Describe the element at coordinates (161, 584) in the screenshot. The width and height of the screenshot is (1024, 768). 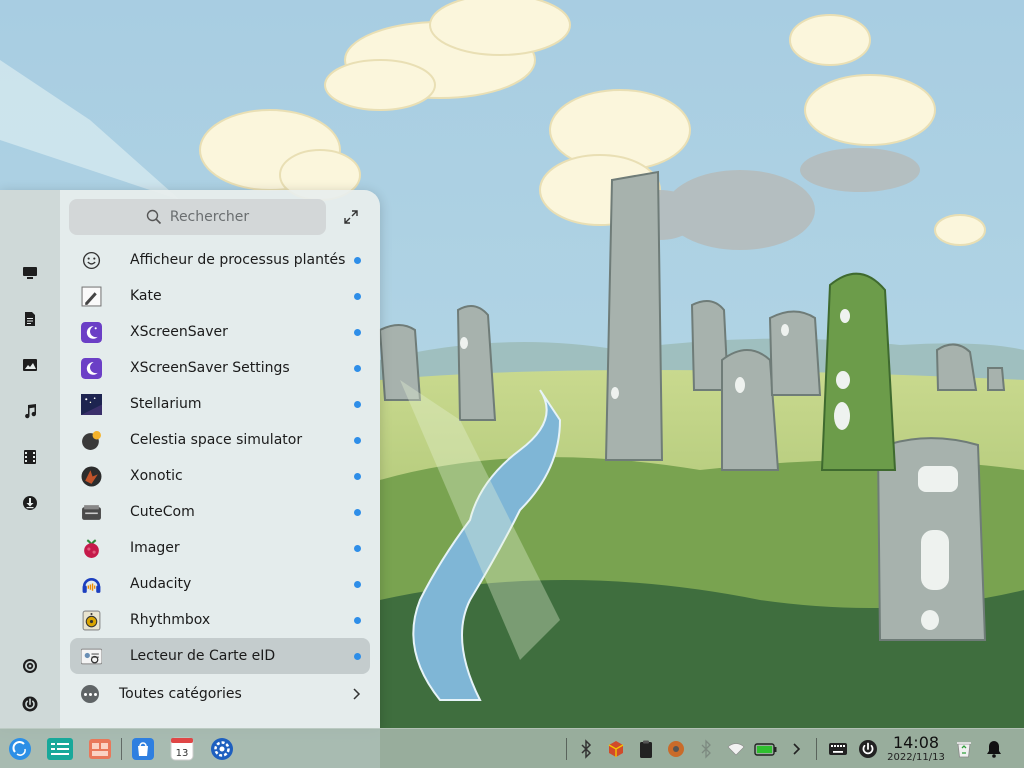
I see `app-name: Audacity` at that location.